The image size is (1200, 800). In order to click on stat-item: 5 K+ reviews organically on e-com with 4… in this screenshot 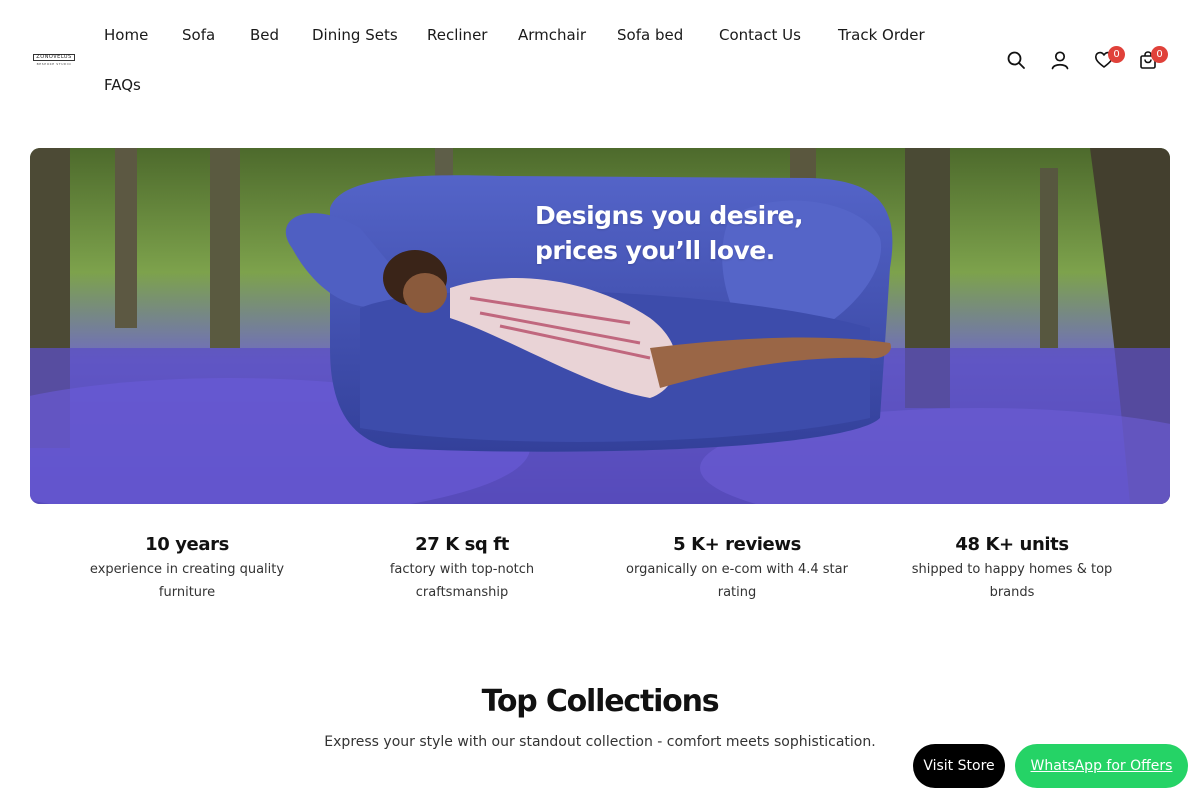, I will do `click(737, 568)`.